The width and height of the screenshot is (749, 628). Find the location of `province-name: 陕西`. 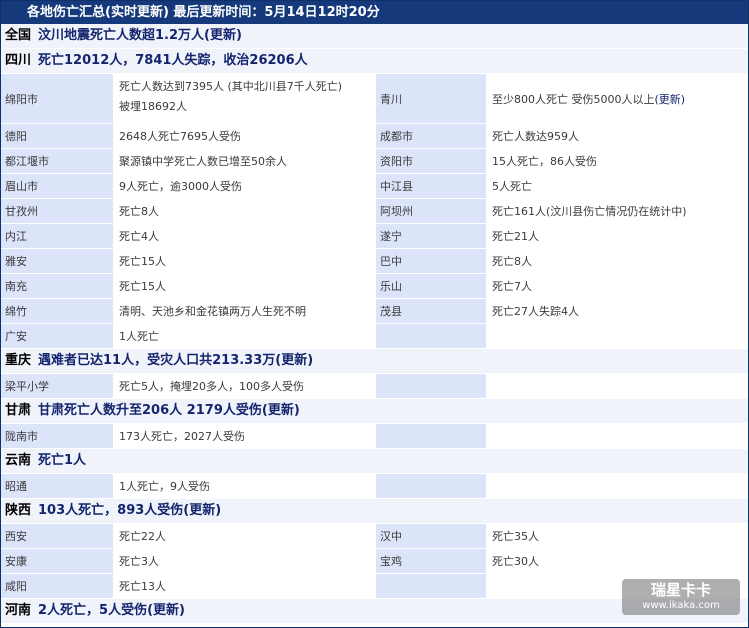

province-name: 陕西 is located at coordinates (18, 510).